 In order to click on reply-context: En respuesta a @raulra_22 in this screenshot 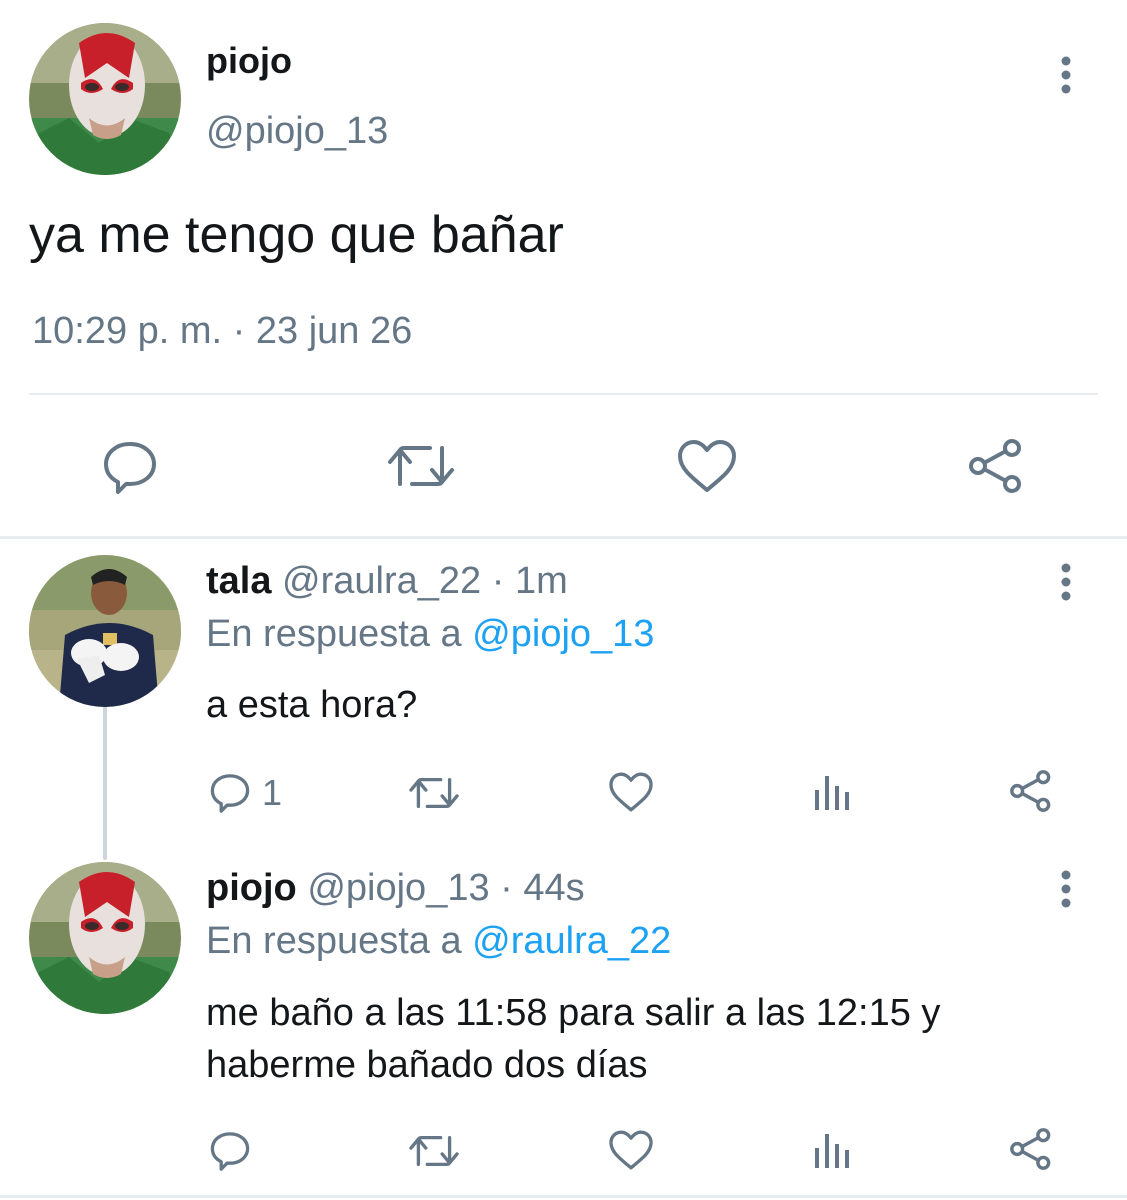, I will do `click(438, 941)`.